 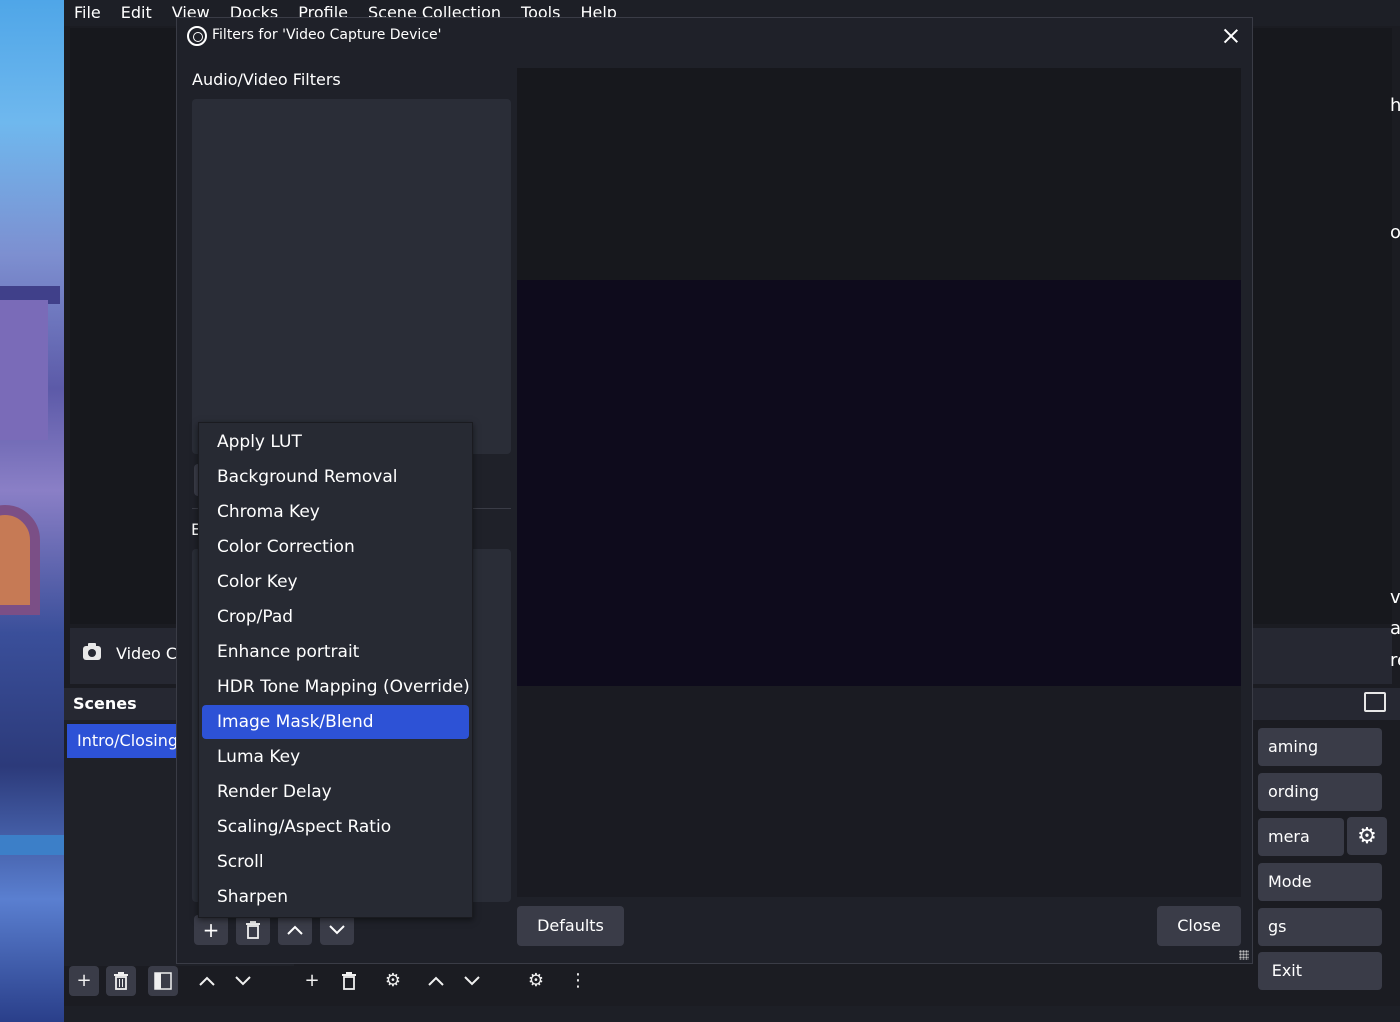 What do you see at coordinates (1301, 837) in the screenshot?
I see `start-virtual-camera-button: mera` at bounding box center [1301, 837].